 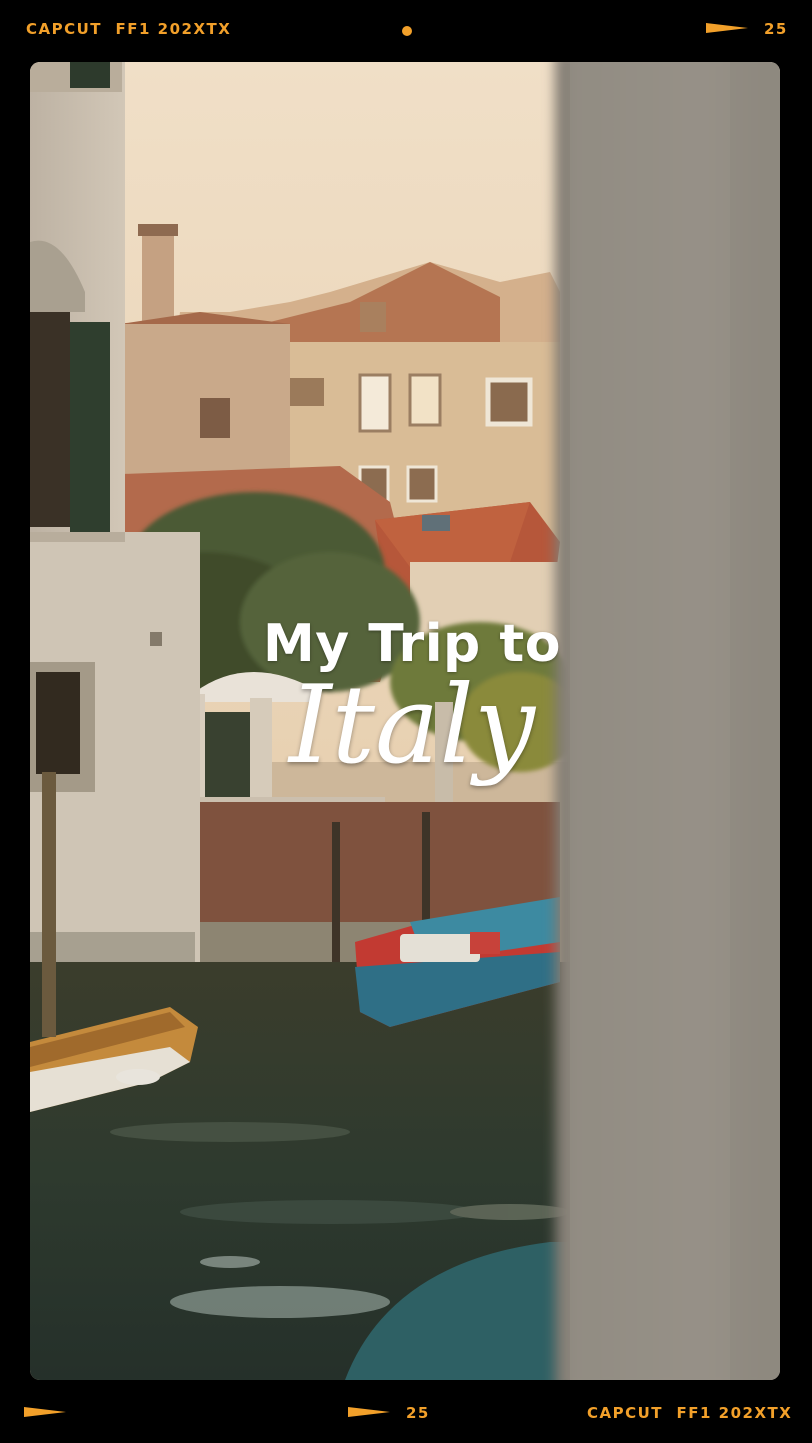 I want to click on film-number-bottom-center: 25, so click(x=418, y=1413).